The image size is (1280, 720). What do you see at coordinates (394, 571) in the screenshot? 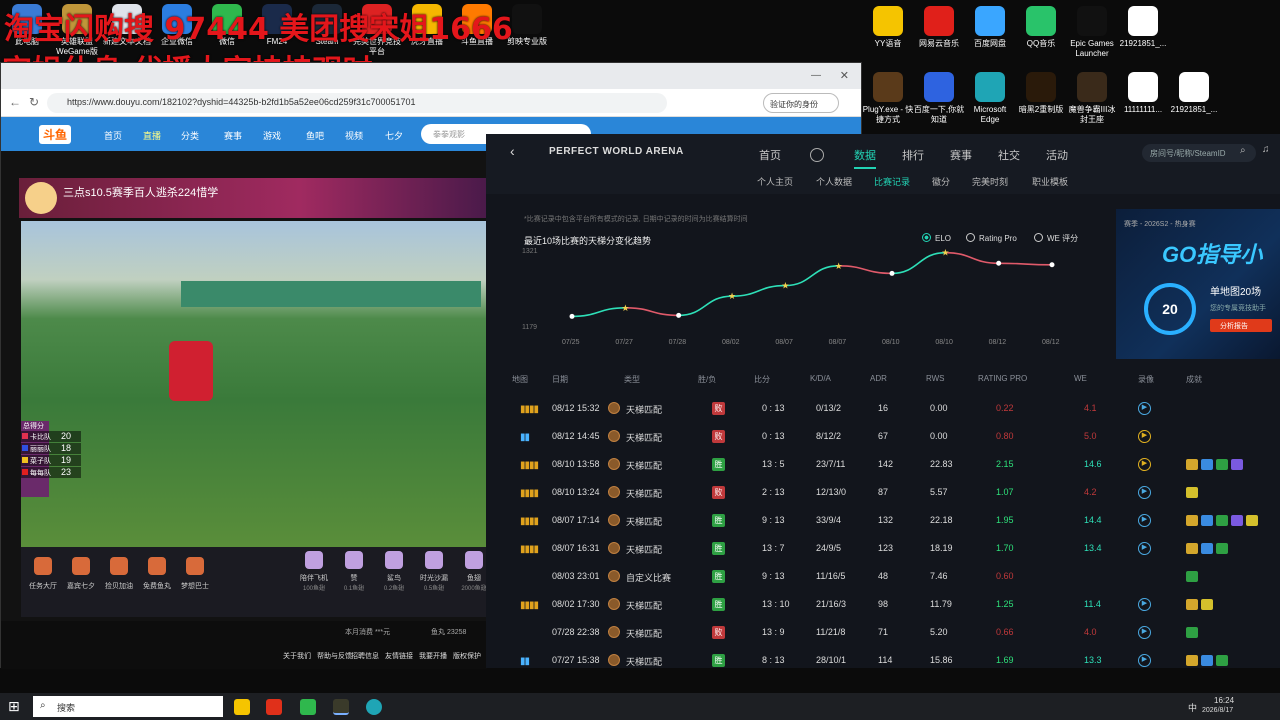
I see `gift-item: 鲨鸟 0.2鱼翅` at bounding box center [394, 571].